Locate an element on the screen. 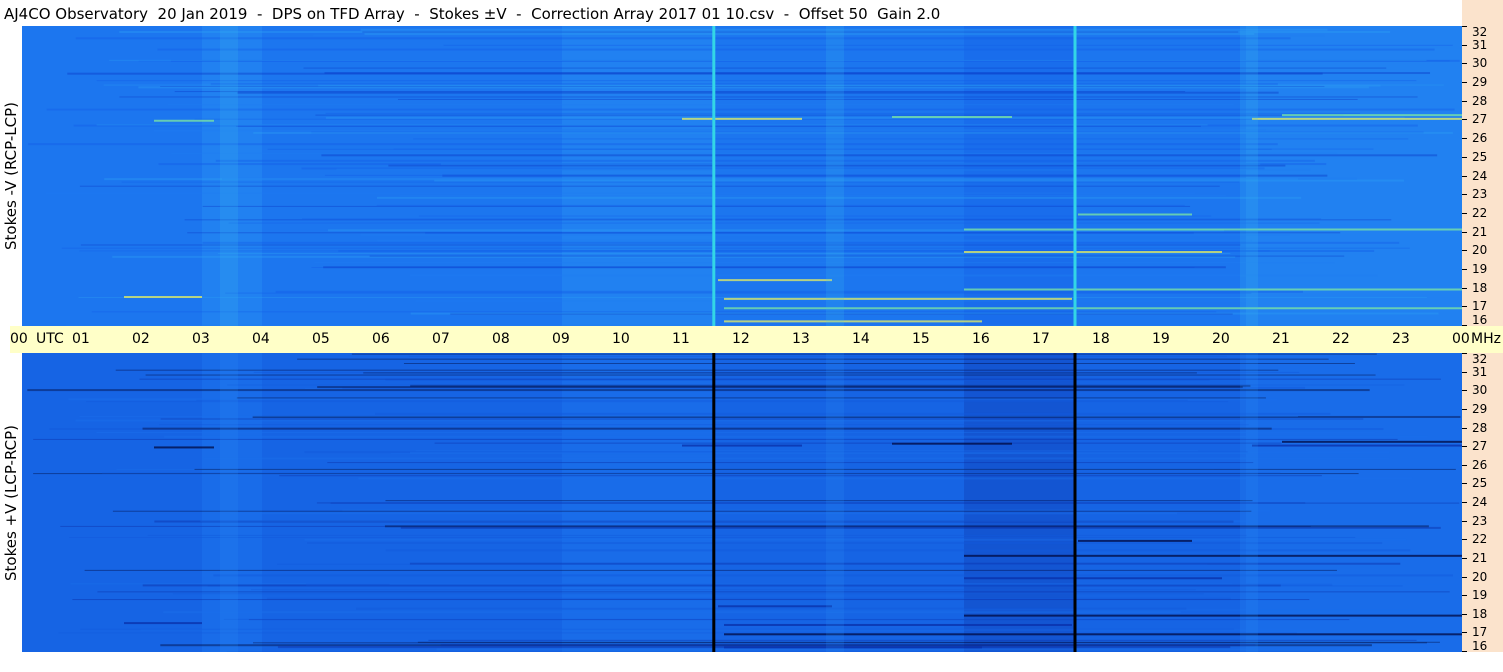 Image resolution: width=1503 pixels, height=672 pixels. time-tick-label: 05 is located at coordinates (321, 339).